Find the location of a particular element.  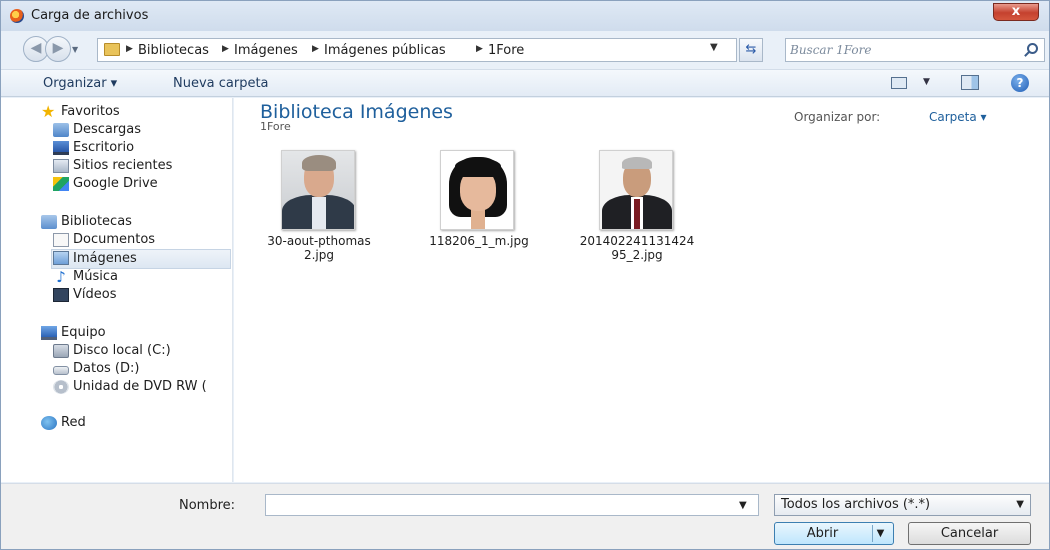

desktop-icon is located at coordinates (61, 148).